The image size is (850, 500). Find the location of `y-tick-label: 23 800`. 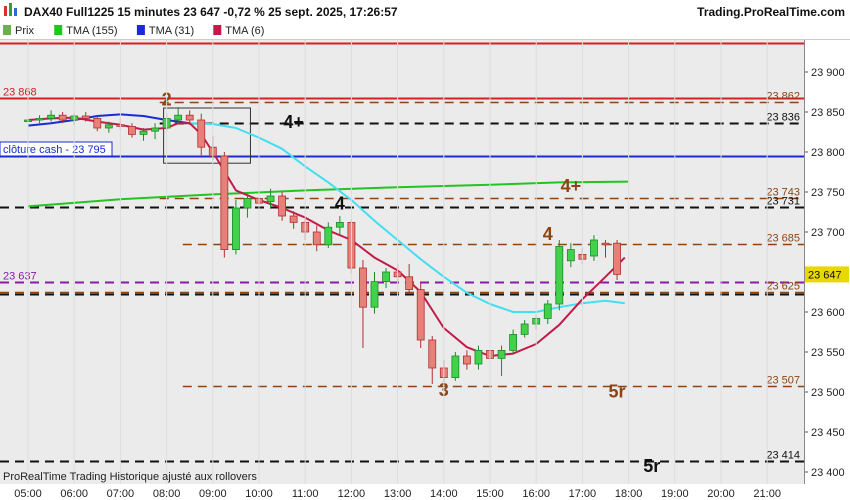

y-tick-label: 23 800 is located at coordinates (828, 153).